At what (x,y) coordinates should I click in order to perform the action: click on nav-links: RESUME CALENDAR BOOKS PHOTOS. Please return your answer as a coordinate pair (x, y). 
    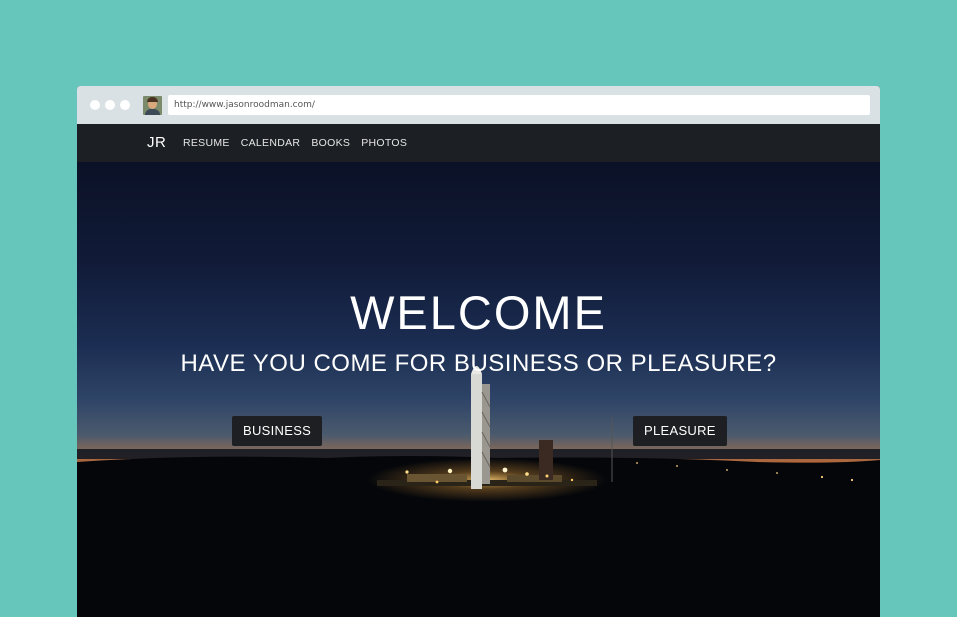
    Looking at the image, I should click on (295, 143).